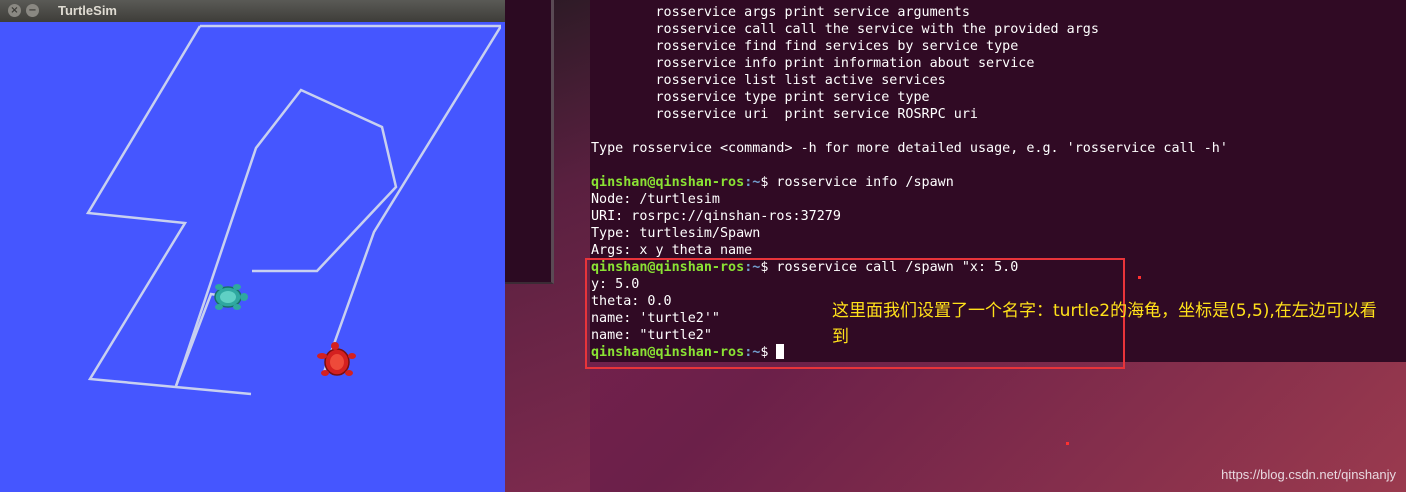  I want to click on terminal-output-line: Type: turtlesim/Spawn, so click(676, 233).